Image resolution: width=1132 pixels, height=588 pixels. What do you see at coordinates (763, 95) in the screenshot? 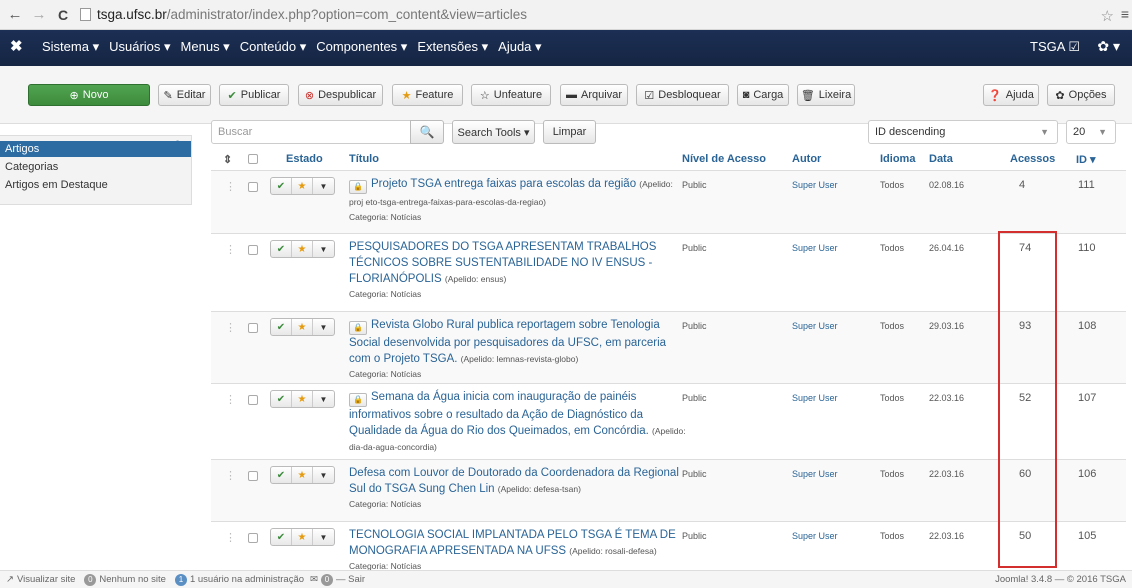
I see `batch-button: ◙ Carga` at bounding box center [763, 95].